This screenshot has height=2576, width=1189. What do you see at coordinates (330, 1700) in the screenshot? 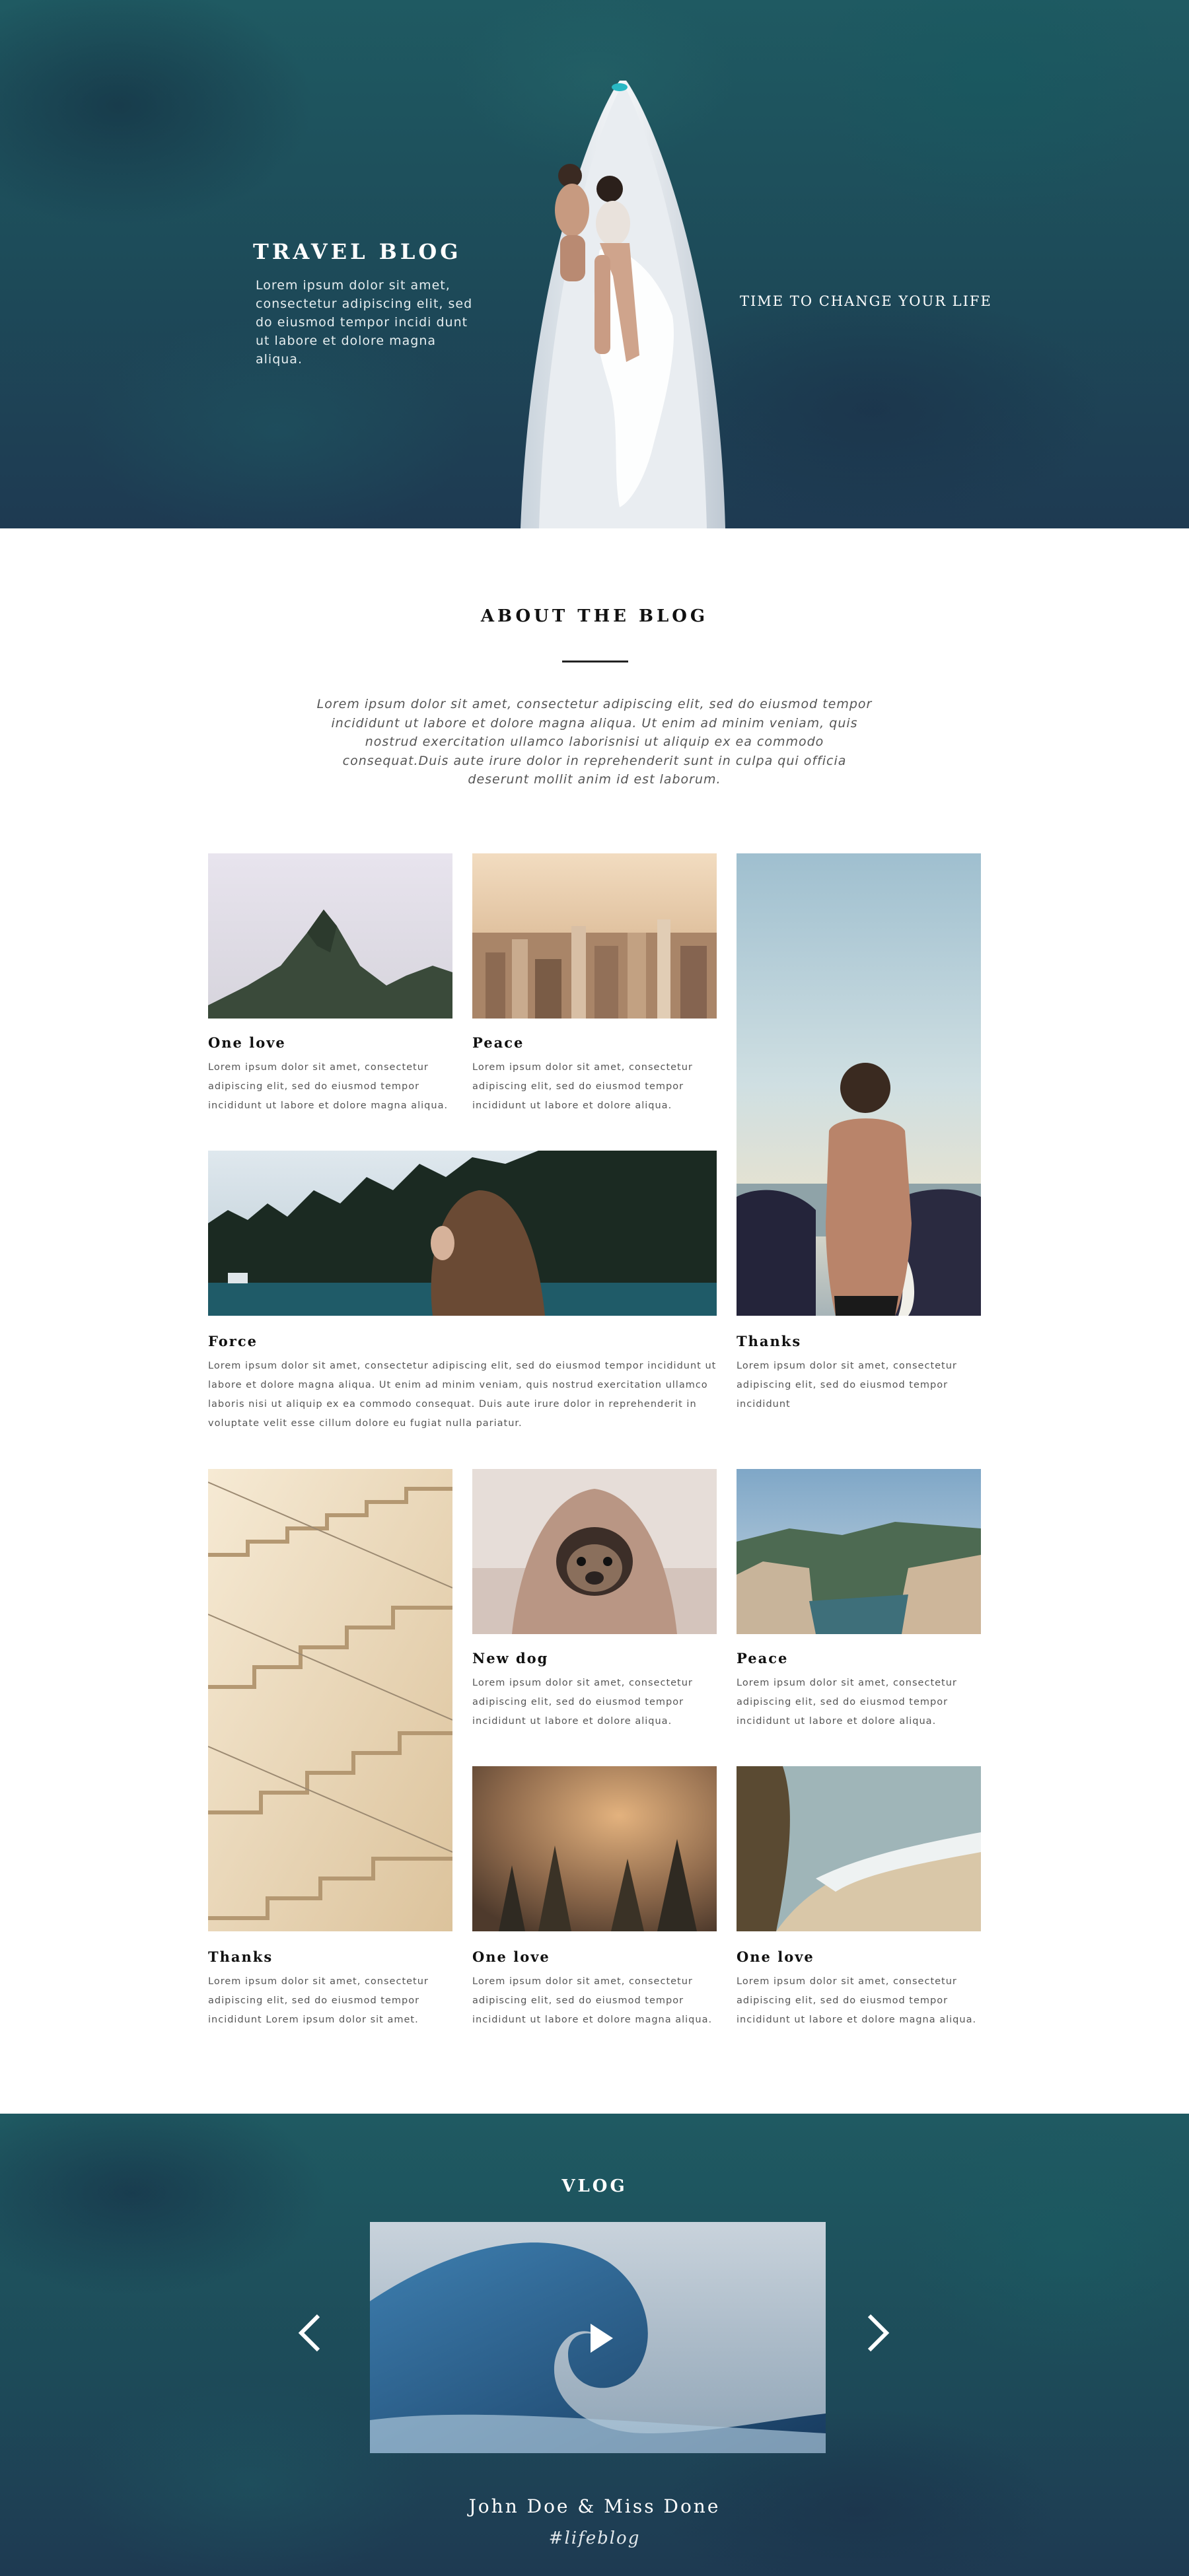
I see `staircase-photo` at bounding box center [330, 1700].